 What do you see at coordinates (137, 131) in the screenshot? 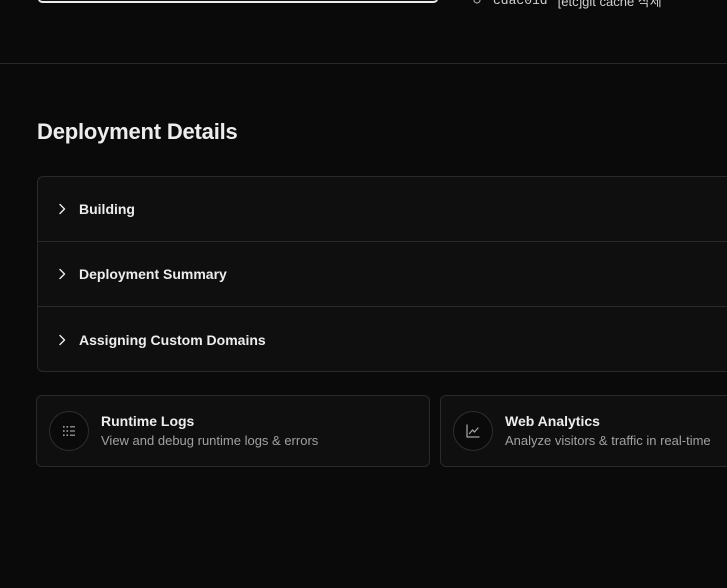
I see `page-title: Deployment Details` at bounding box center [137, 131].